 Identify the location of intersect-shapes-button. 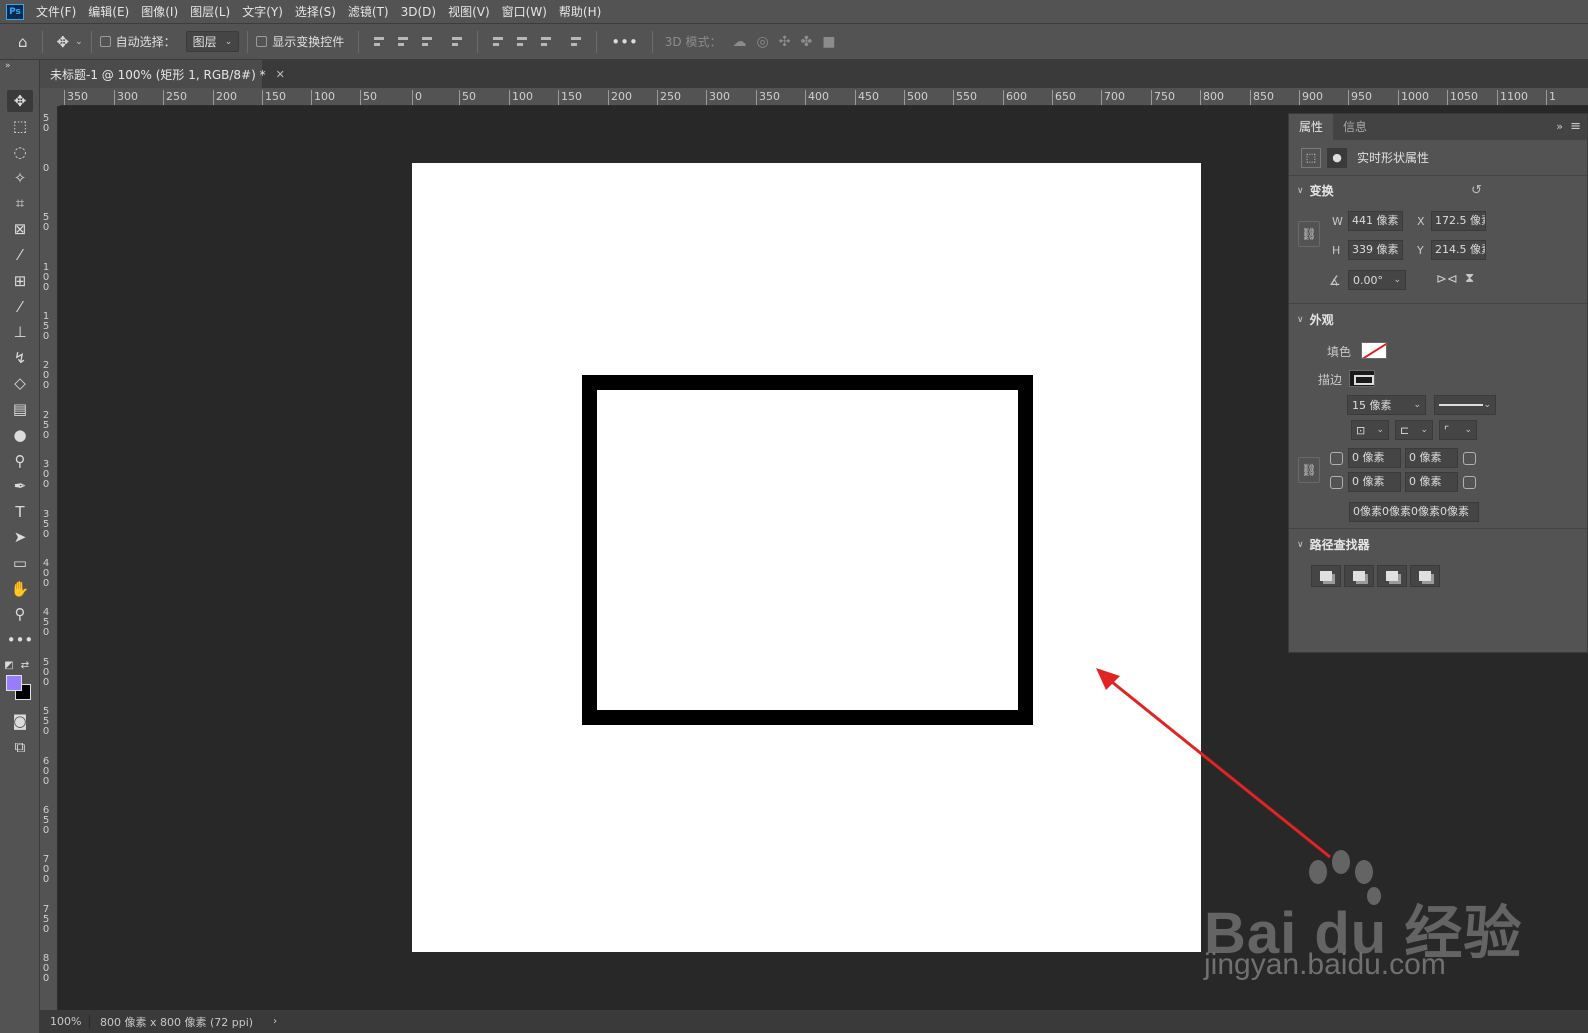
(1392, 576).